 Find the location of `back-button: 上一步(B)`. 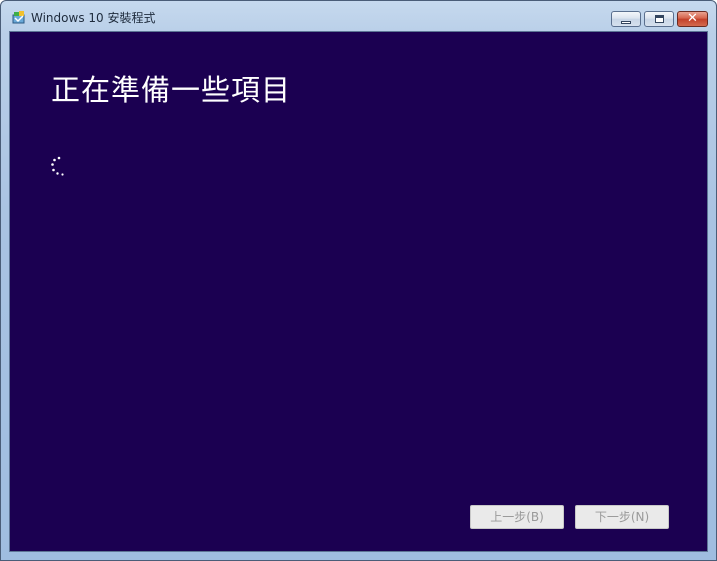

back-button: 上一步(B) is located at coordinates (517, 517).